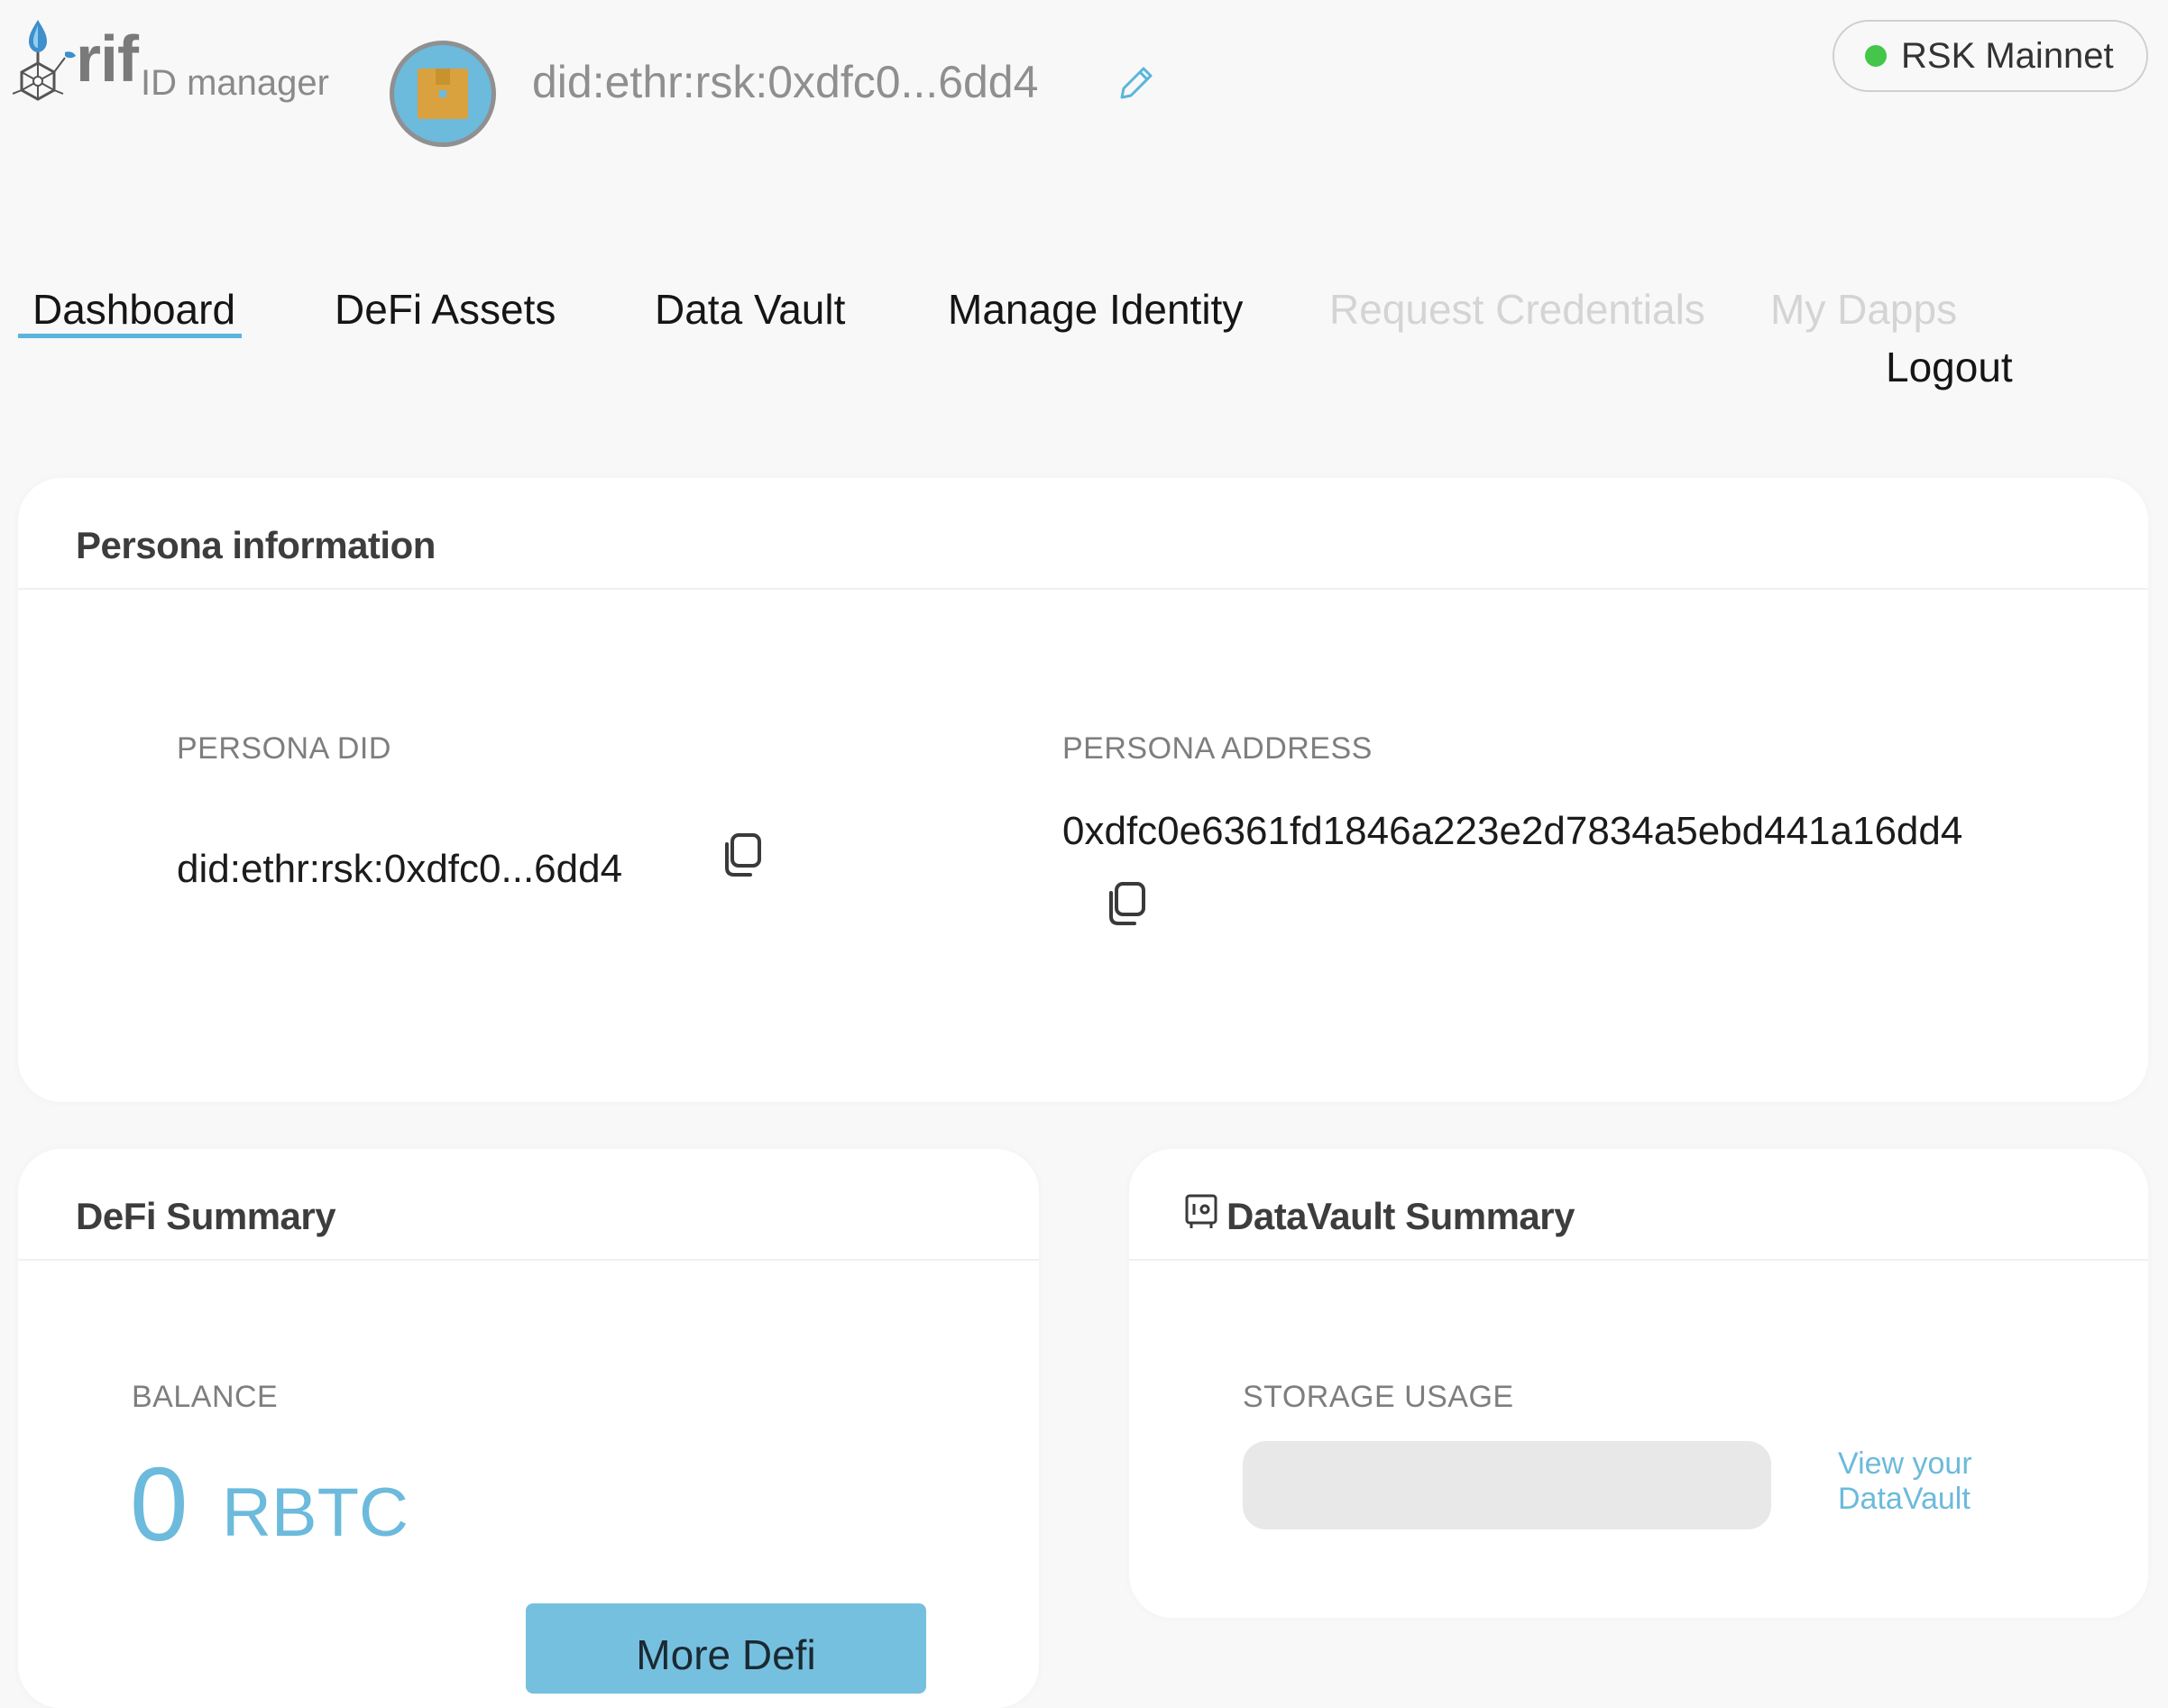 The height and width of the screenshot is (1708, 2168). What do you see at coordinates (445, 309) in the screenshot?
I see `tab-defi-assets: DeFi Assets` at bounding box center [445, 309].